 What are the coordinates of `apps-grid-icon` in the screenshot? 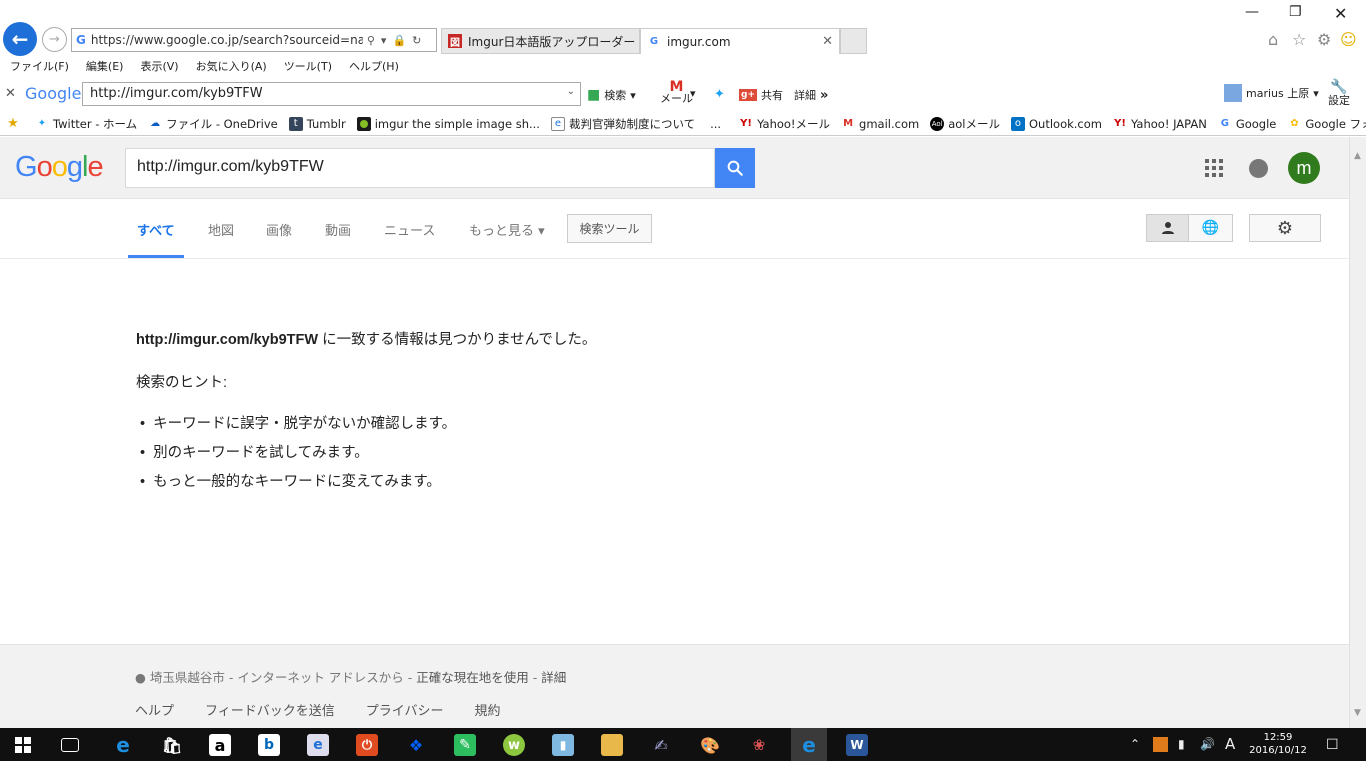 It's located at (1214, 168).